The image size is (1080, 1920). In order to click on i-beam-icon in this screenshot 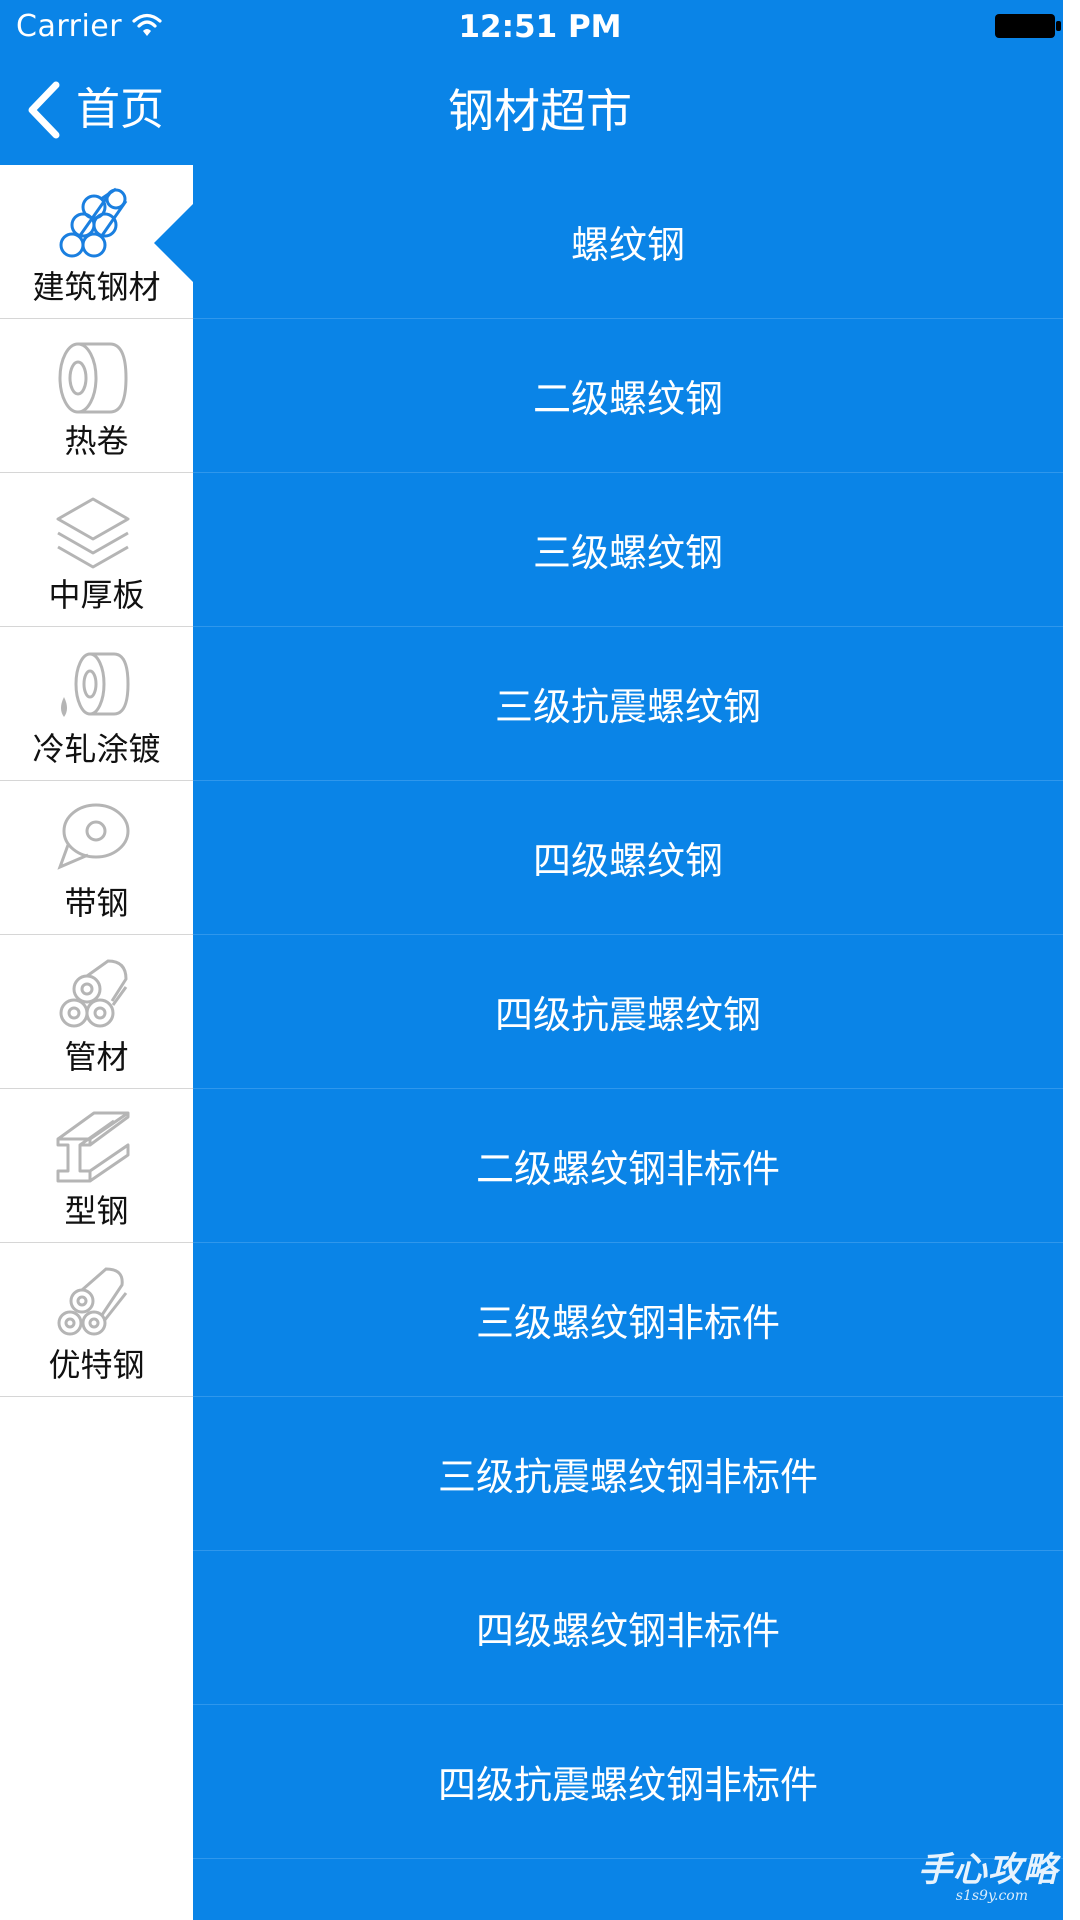, I will do `click(93, 1147)`.